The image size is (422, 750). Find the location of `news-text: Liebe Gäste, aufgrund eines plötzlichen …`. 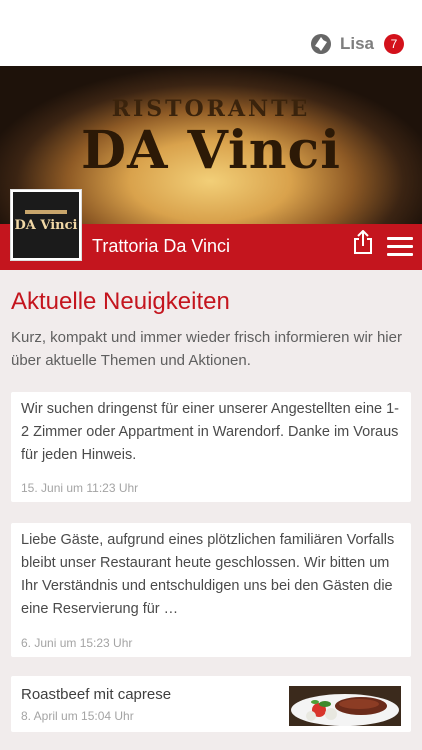

news-text: Liebe Gäste, aufgrund eines plötzlichen … is located at coordinates (208, 574).